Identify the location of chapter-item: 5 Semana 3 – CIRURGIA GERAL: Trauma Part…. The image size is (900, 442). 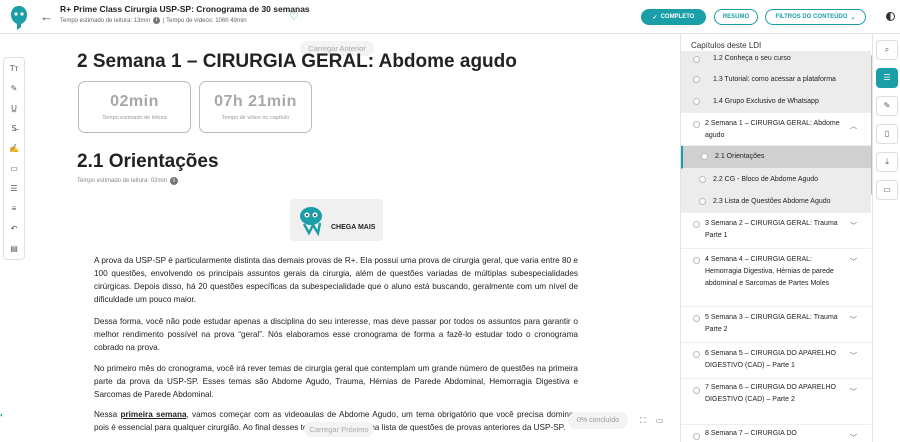
(776, 325).